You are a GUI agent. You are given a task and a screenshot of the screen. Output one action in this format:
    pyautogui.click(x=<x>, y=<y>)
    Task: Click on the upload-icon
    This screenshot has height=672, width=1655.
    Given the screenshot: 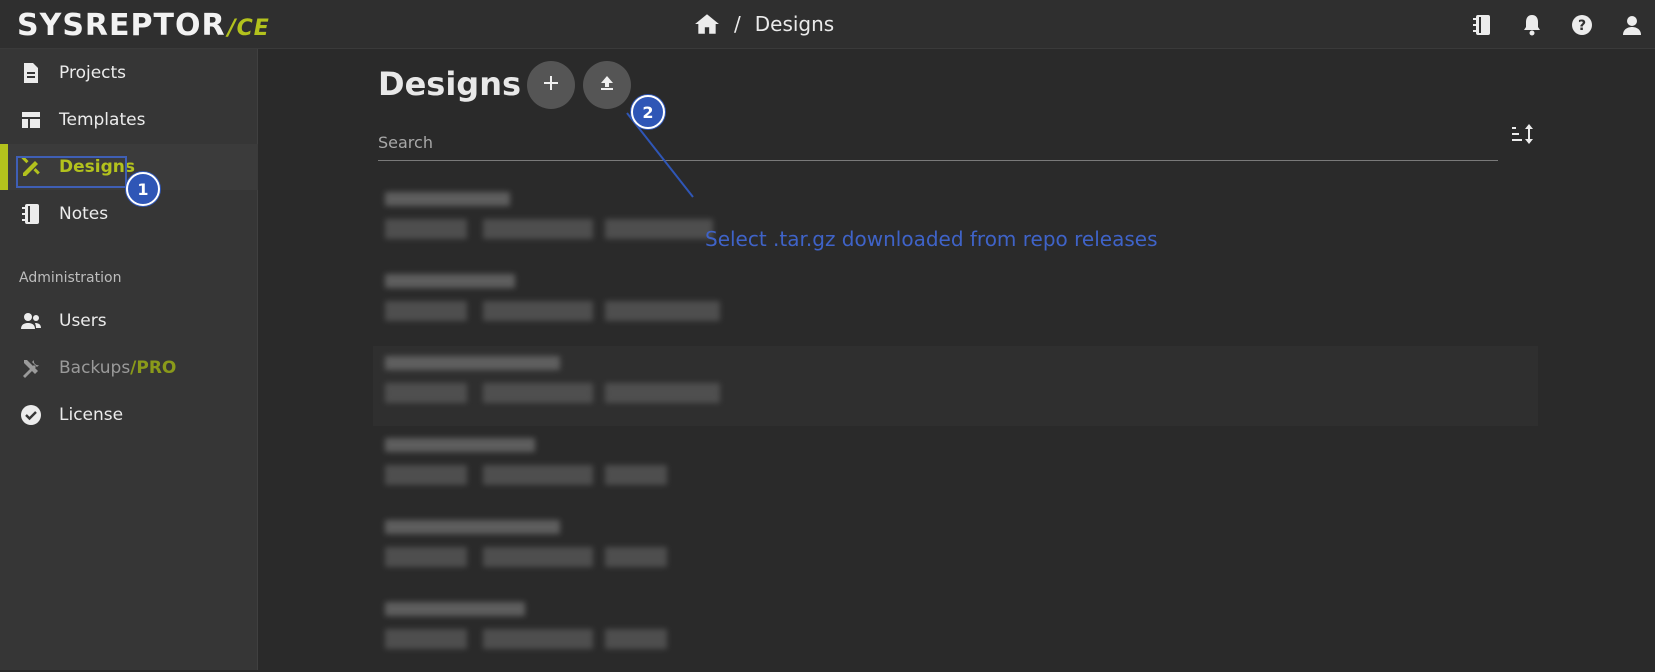 What is the action you would take?
    pyautogui.click(x=607, y=85)
    